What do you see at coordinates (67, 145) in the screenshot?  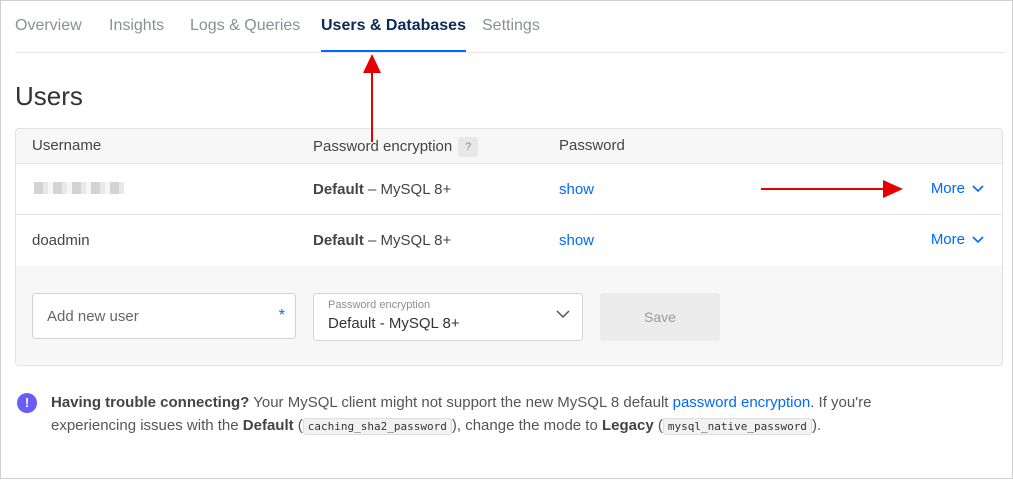 I see `column-header-username: Username` at bounding box center [67, 145].